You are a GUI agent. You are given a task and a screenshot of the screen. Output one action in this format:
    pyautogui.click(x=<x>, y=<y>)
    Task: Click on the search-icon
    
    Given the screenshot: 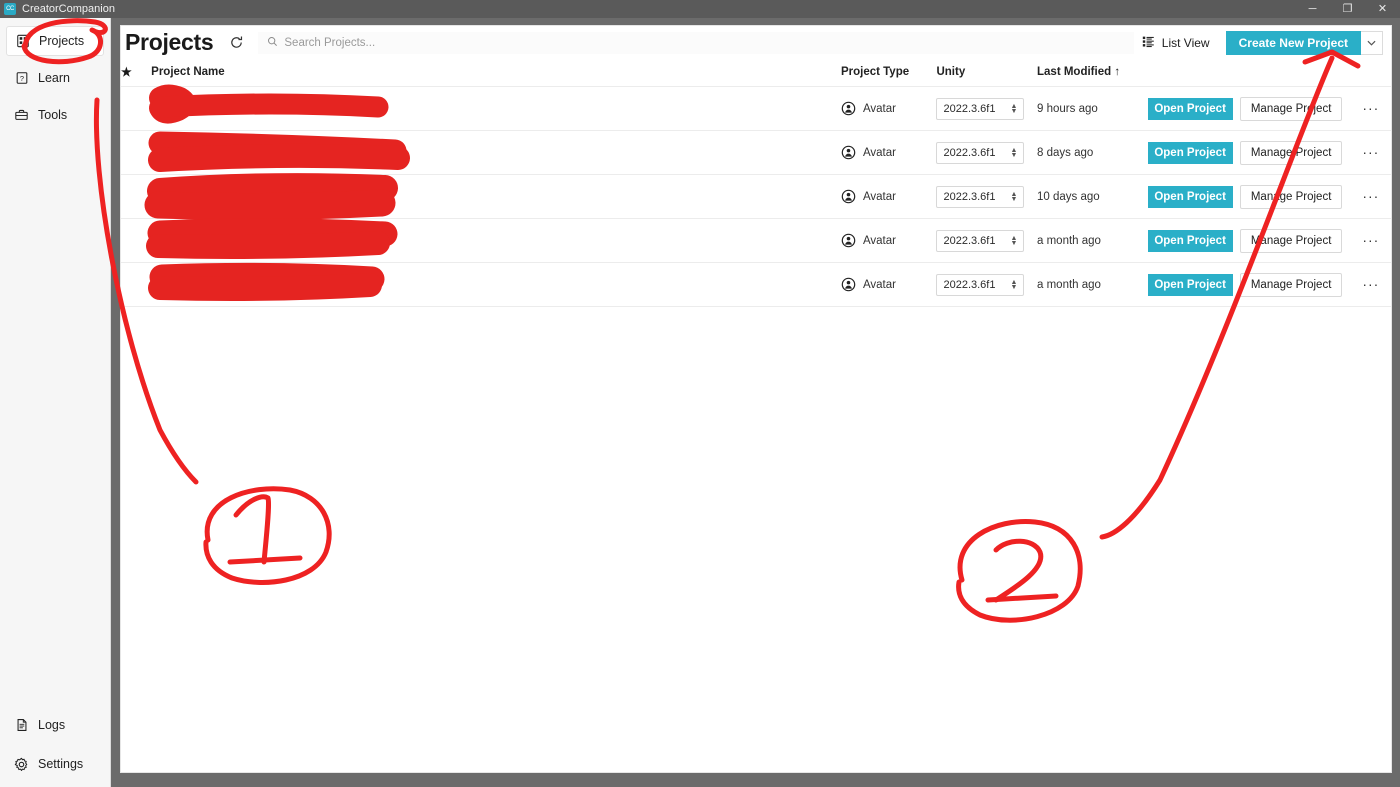 What is the action you would take?
    pyautogui.click(x=272, y=43)
    